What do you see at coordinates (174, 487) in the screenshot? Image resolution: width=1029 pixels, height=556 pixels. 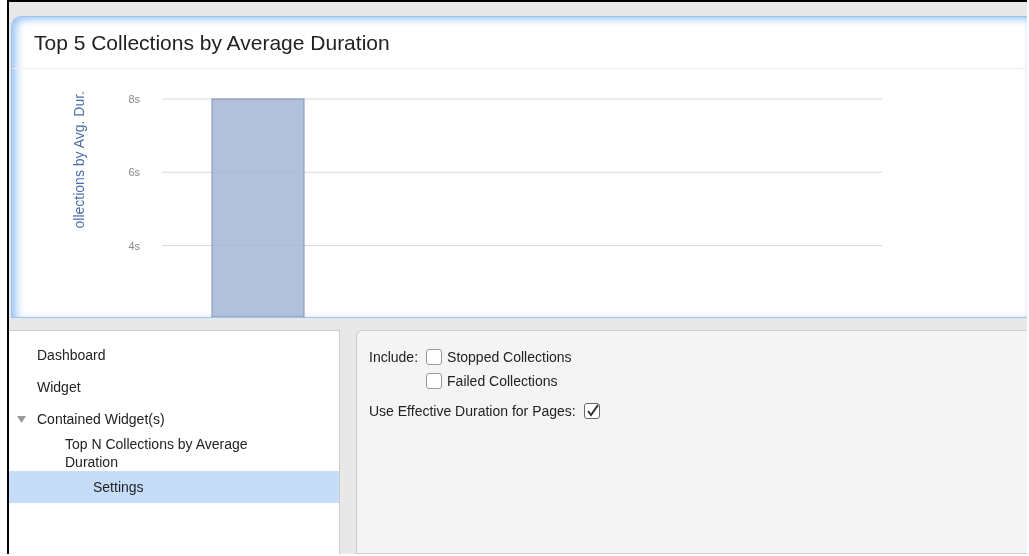 I see `tree-item: Settings` at bounding box center [174, 487].